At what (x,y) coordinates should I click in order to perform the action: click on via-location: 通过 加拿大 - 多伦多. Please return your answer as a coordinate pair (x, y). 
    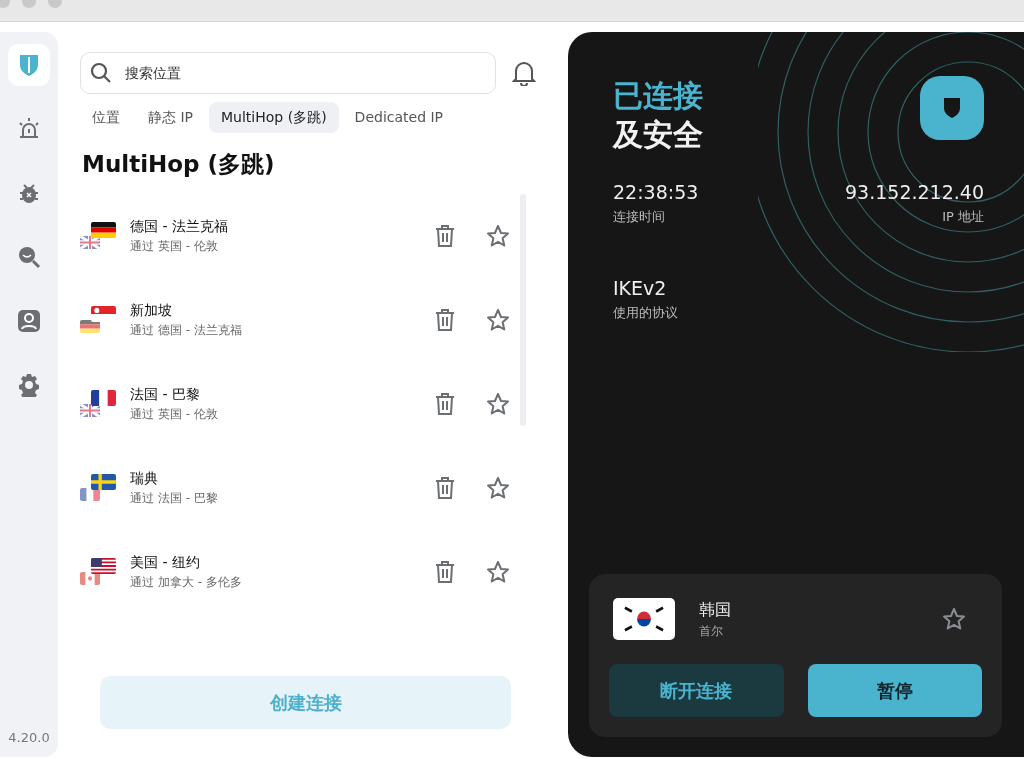
    Looking at the image, I should click on (186, 582).